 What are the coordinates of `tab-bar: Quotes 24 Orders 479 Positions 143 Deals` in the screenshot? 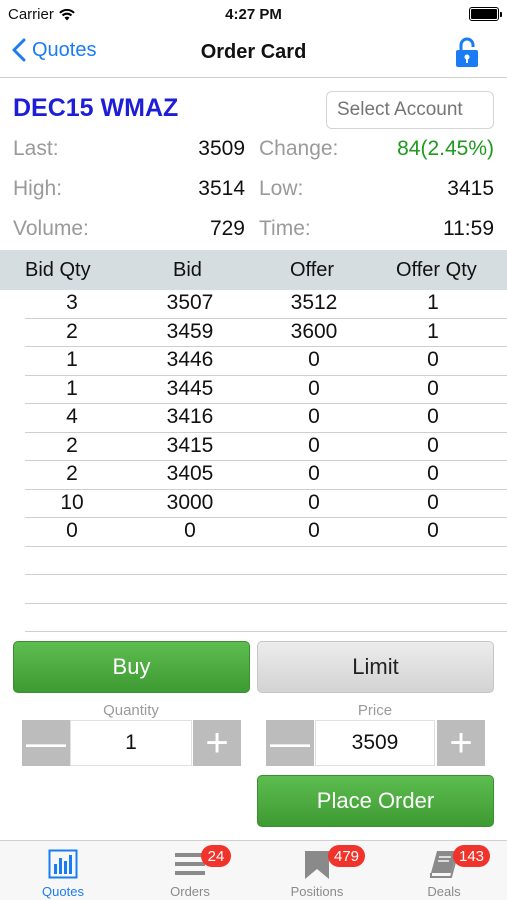 It's located at (253, 870).